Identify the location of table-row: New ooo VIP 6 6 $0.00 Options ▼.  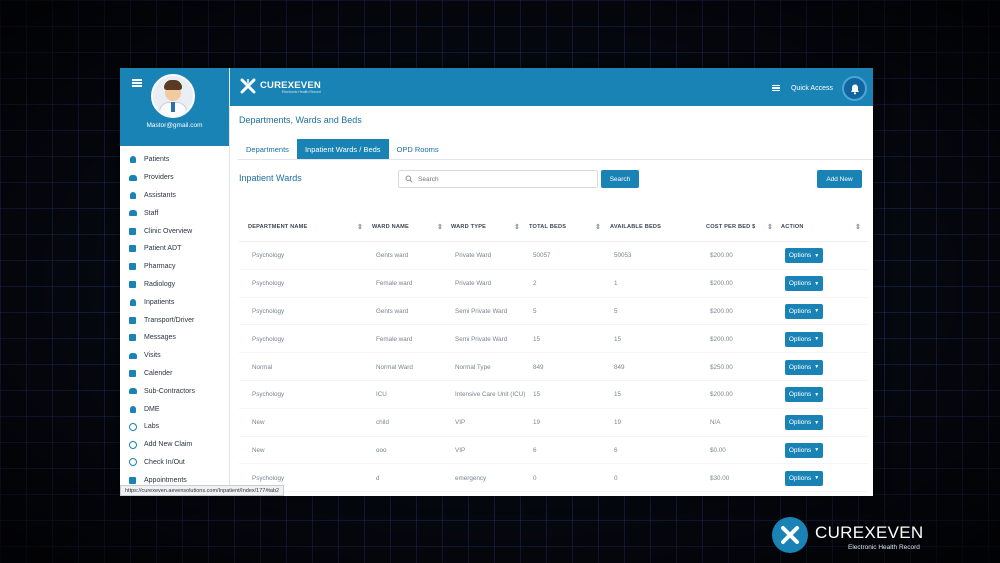
(554, 451).